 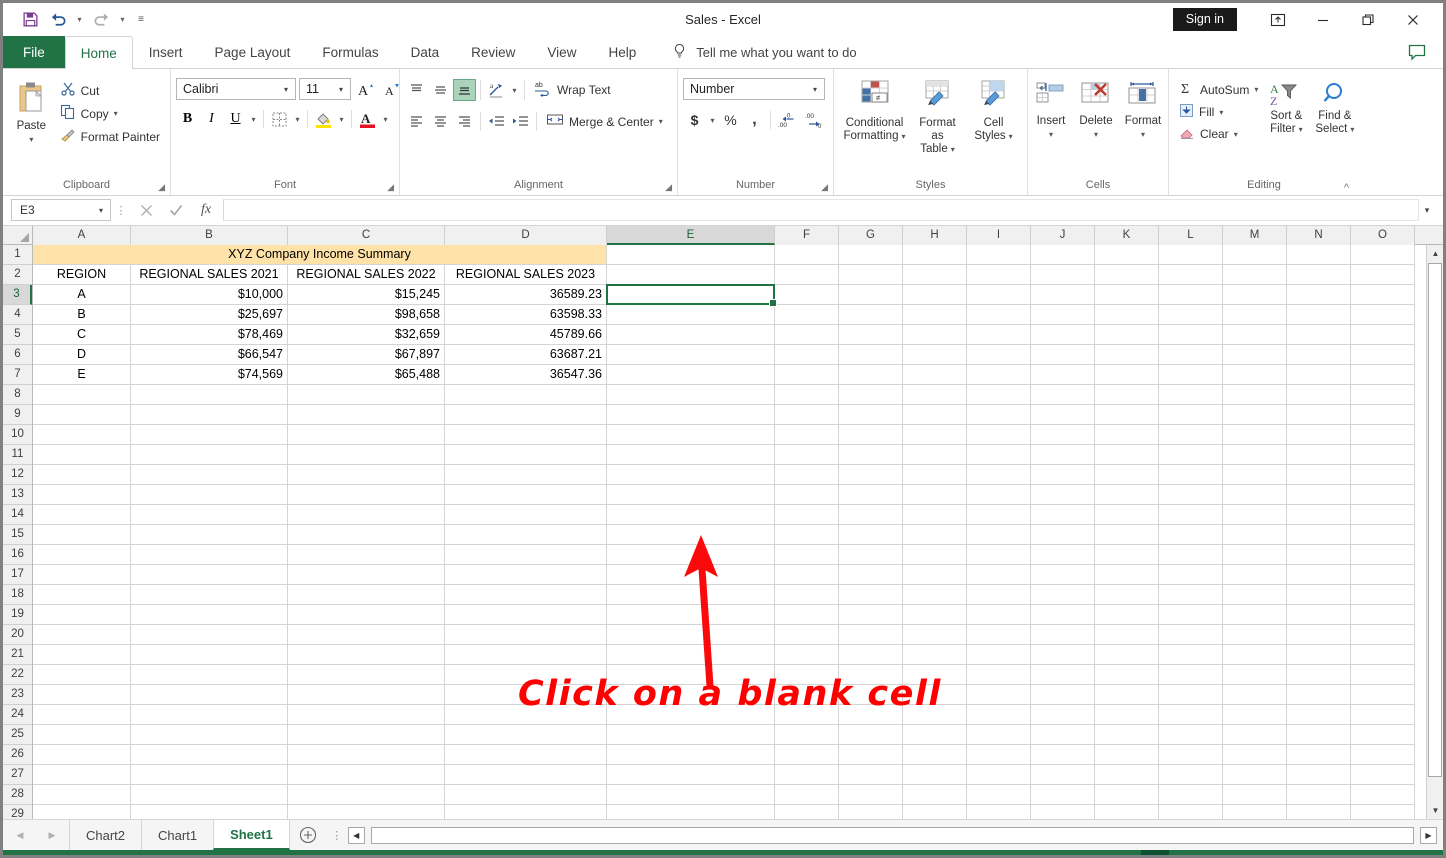 What do you see at coordinates (82, 475) in the screenshot?
I see `cell-a12` at bounding box center [82, 475].